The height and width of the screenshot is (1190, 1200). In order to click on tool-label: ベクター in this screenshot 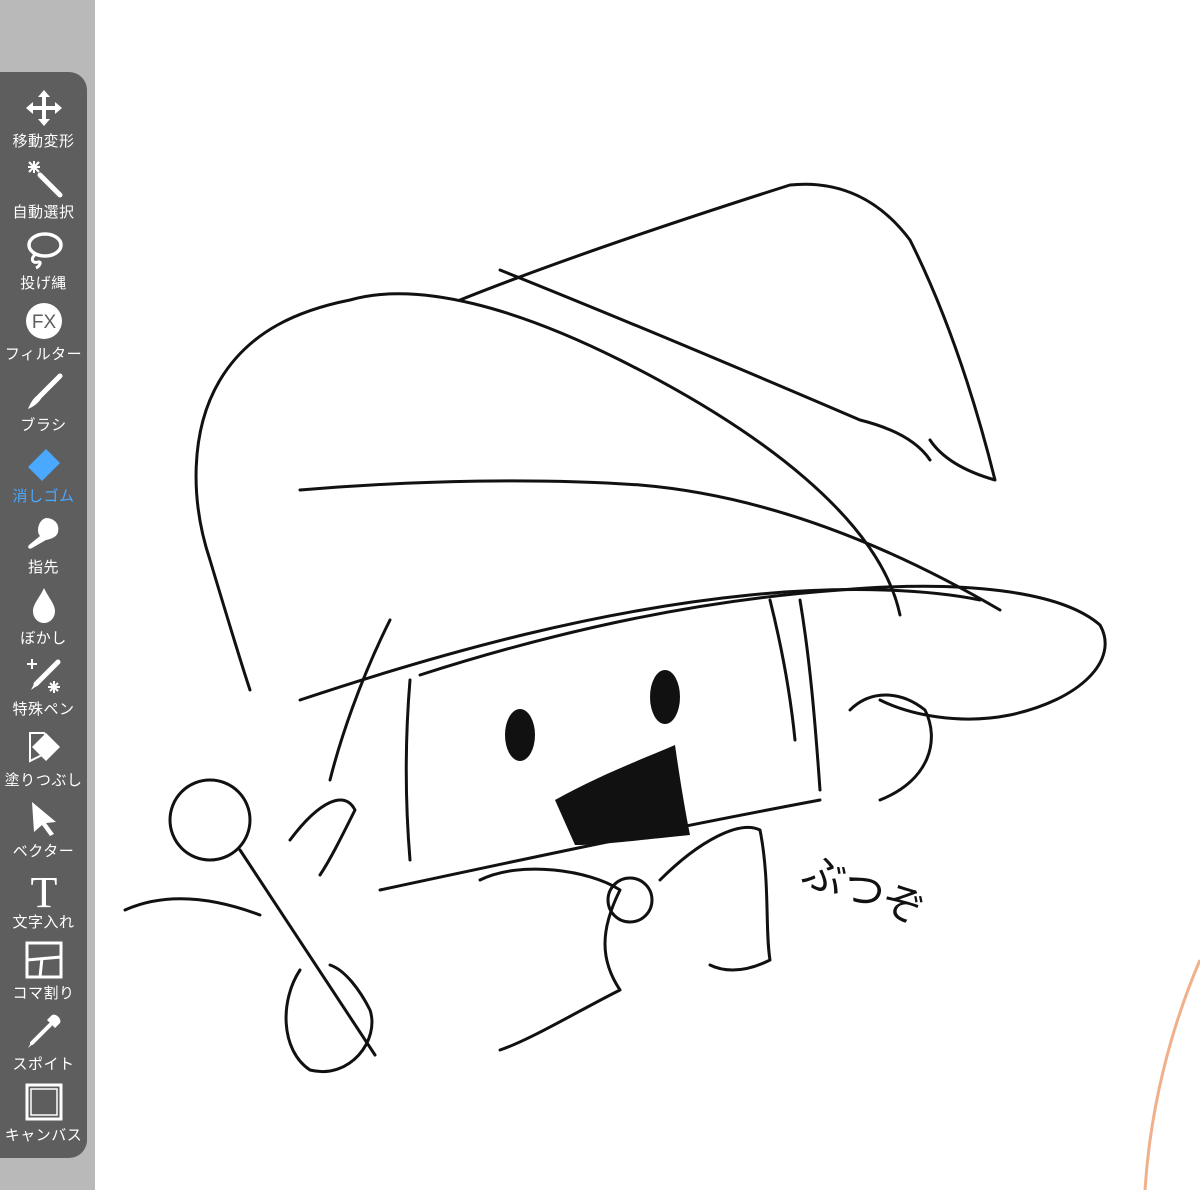, I will do `click(43, 851)`.